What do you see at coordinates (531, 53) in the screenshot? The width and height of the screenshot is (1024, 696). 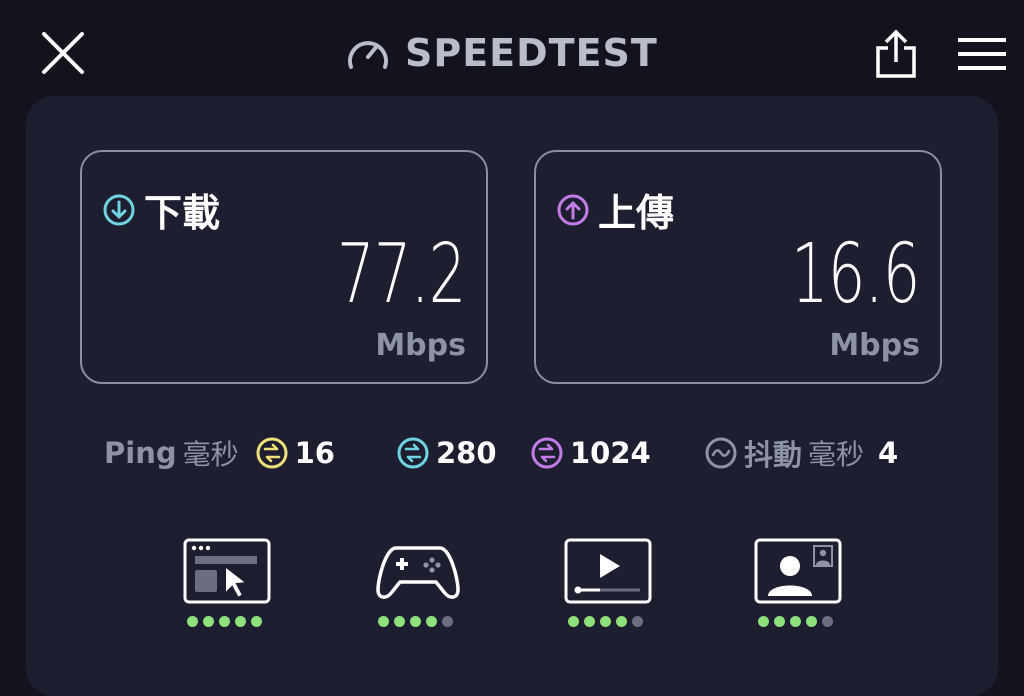 I see `app-title: SPEEDTEST` at bounding box center [531, 53].